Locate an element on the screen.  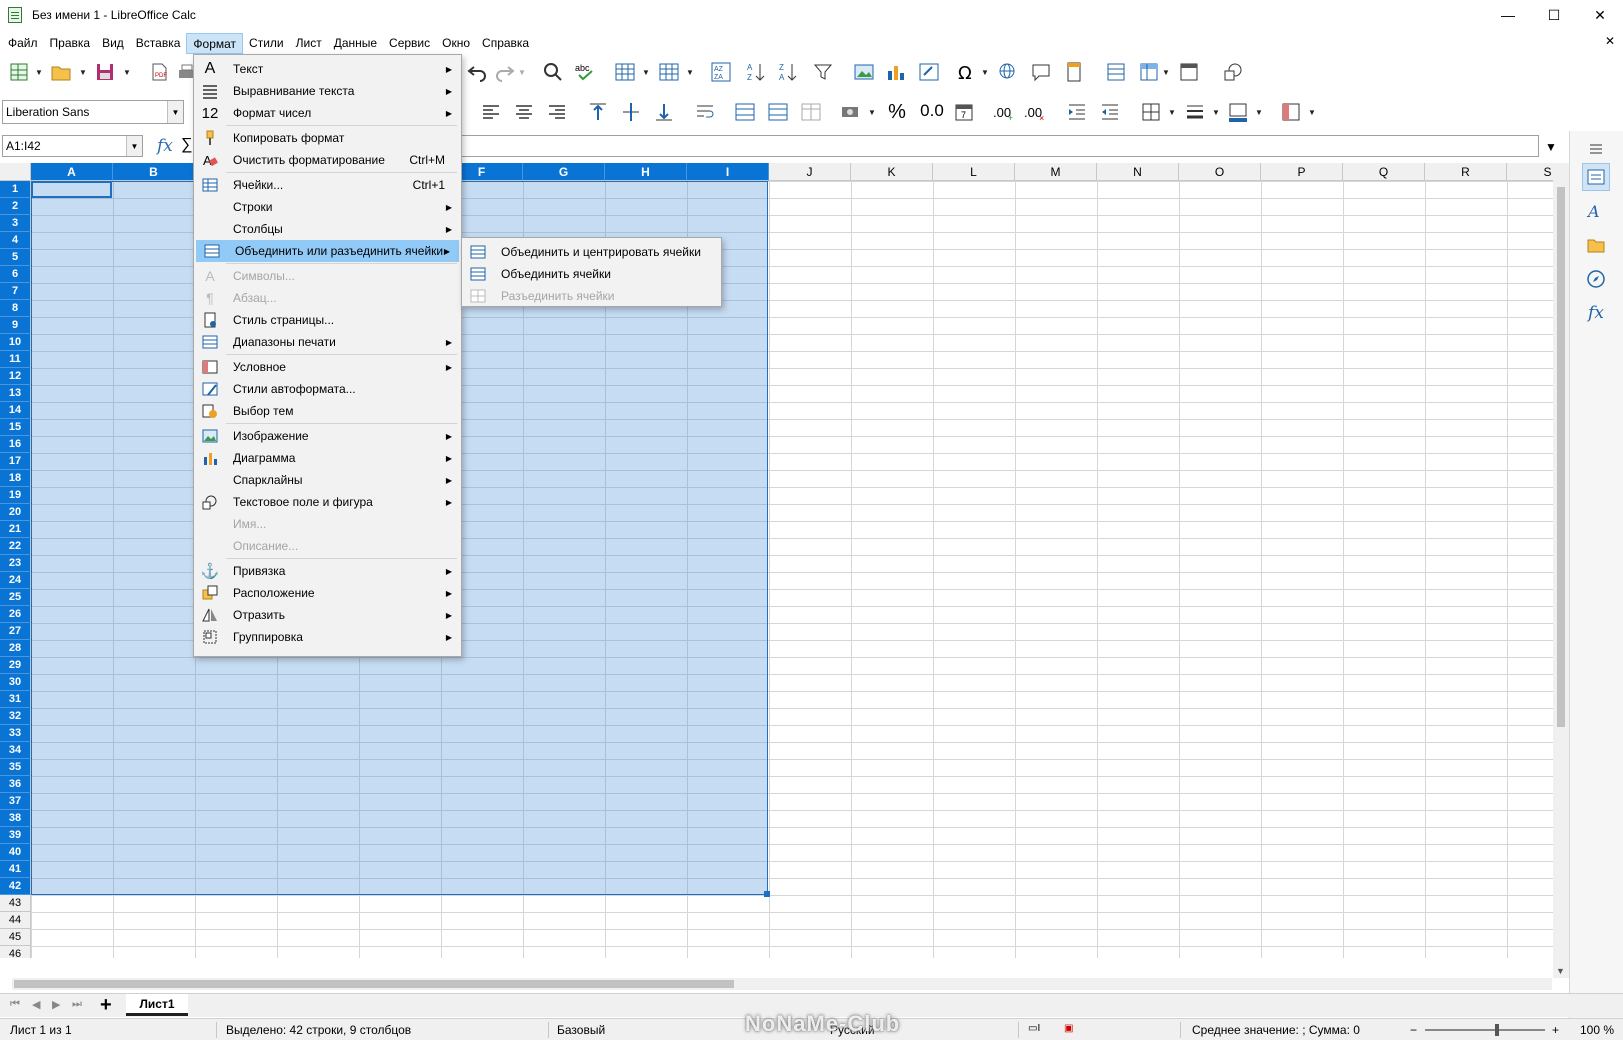
row-header-34: 34 is located at coordinates (15, 750).